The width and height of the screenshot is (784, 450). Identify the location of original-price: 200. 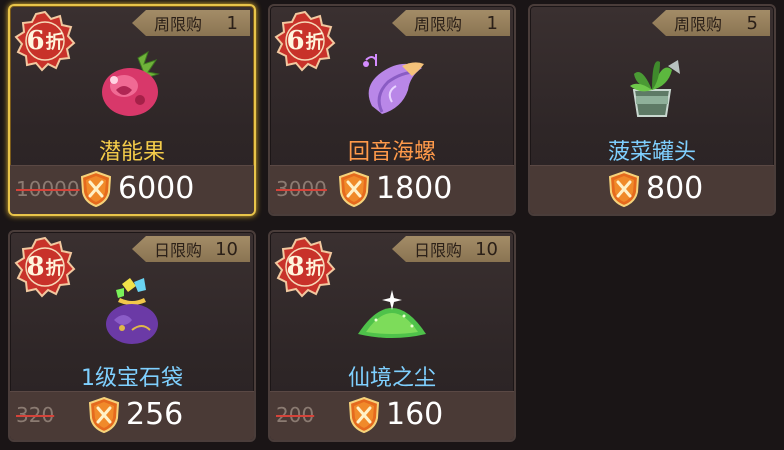
(295, 415).